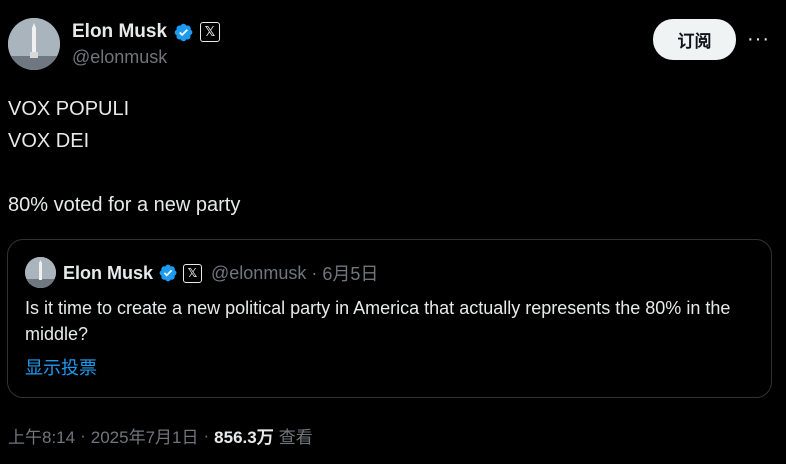 This screenshot has width=786, height=464. What do you see at coordinates (258, 273) in the screenshot?
I see `quote-author-handle: @elonmusk` at bounding box center [258, 273].